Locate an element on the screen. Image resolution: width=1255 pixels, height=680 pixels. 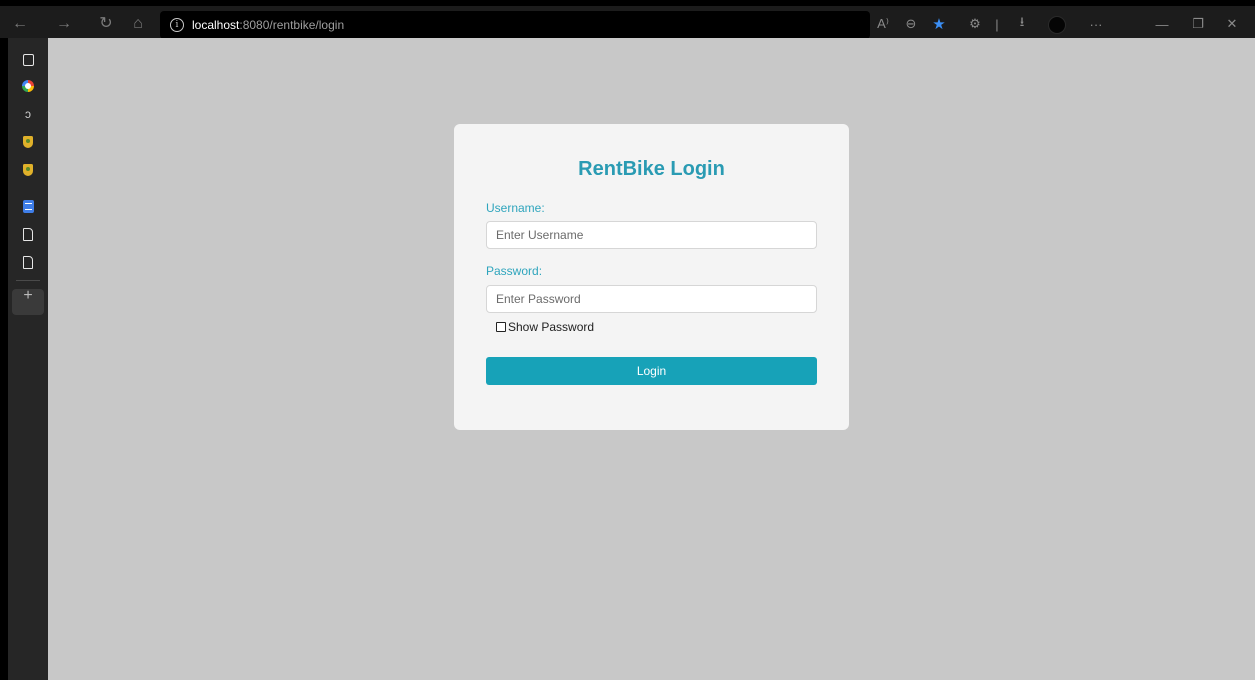
show-password-toggle: Show Password is located at coordinates (545, 327).